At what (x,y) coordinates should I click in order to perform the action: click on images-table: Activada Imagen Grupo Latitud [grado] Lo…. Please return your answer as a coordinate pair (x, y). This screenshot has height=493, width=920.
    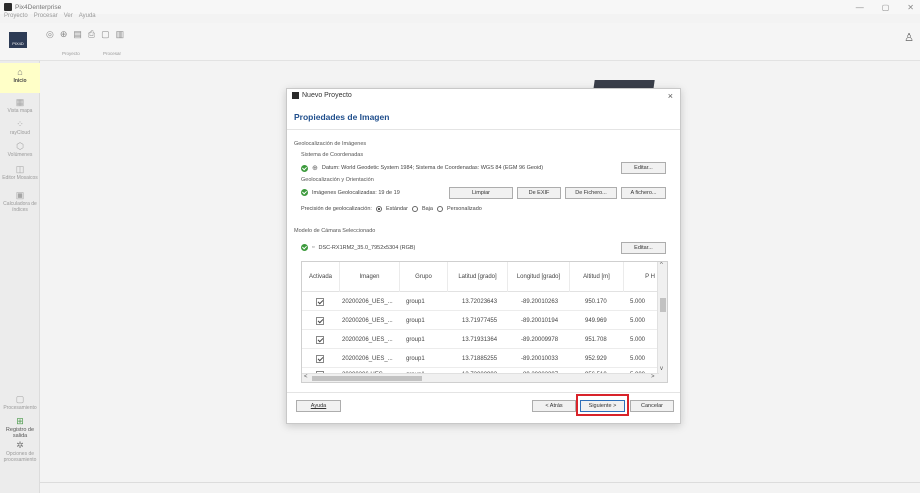
    Looking at the image, I should click on (484, 322).